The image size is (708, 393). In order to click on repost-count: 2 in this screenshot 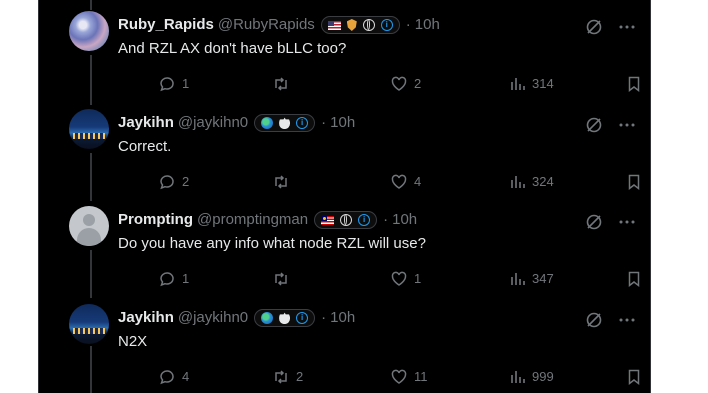, I will do `click(300, 376)`.